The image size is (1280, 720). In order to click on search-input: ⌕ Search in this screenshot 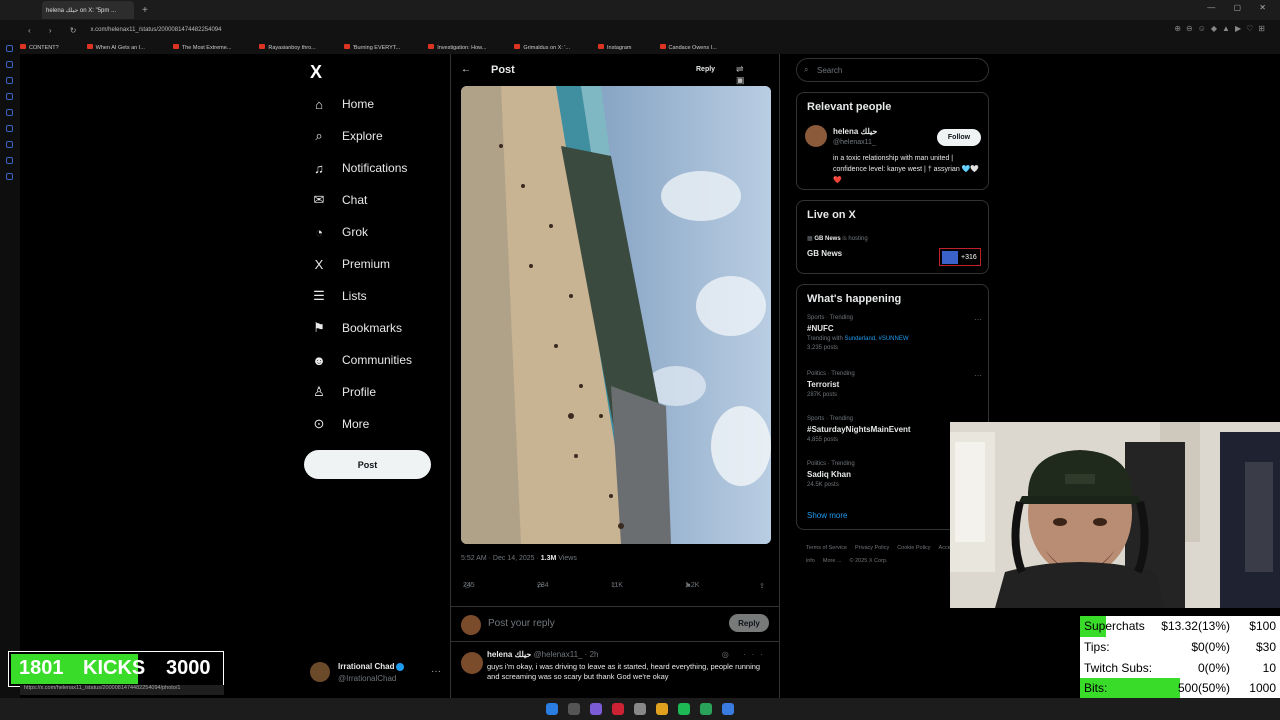, I will do `click(892, 70)`.